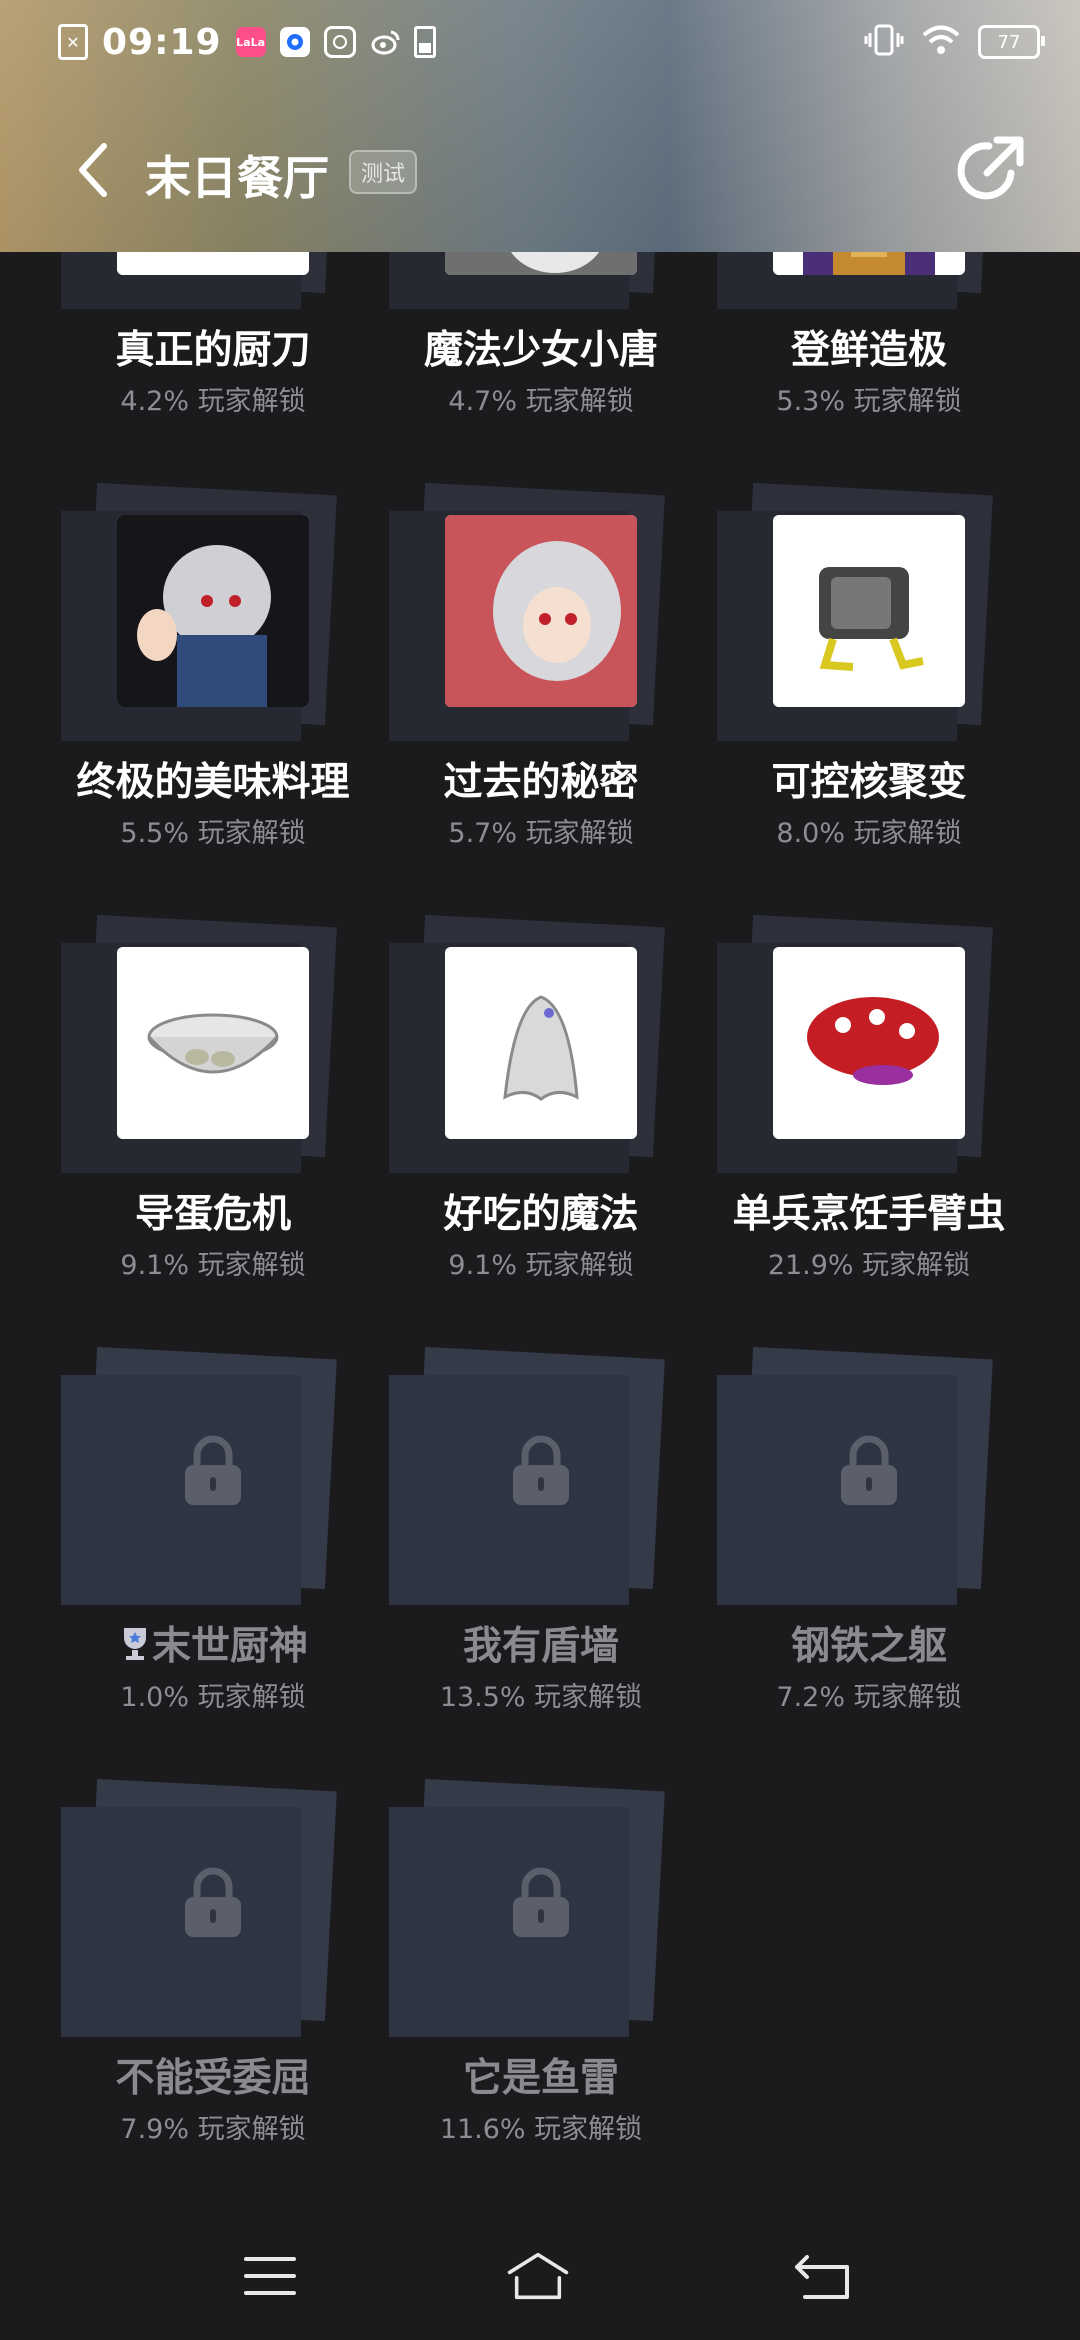 Image resolution: width=1080 pixels, height=2340 pixels. Describe the element at coordinates (541, 1697) in the screenshot. I see `unlock-rate: 13.5% 玩家解锁` at that location.